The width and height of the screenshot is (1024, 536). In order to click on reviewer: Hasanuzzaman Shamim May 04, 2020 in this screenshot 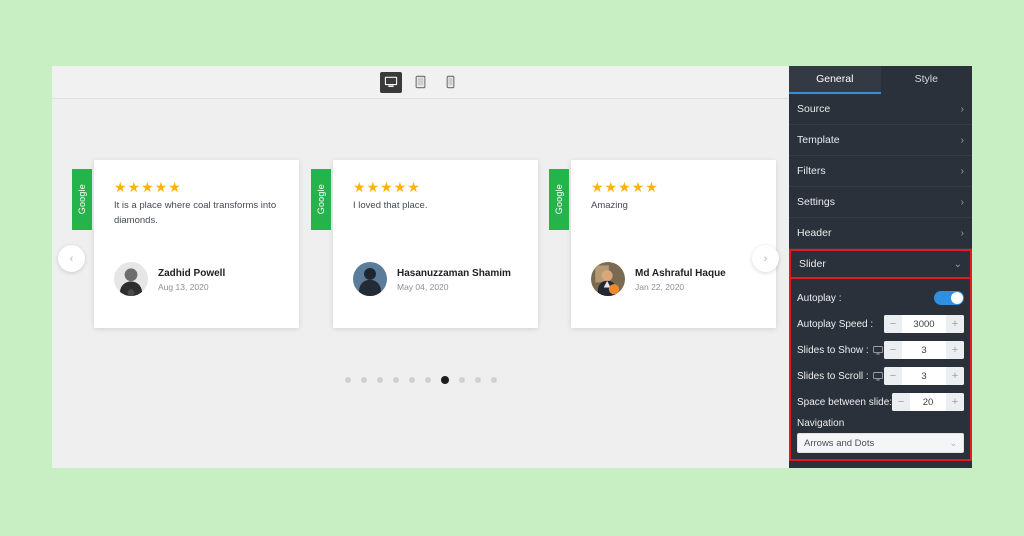, I will do `click(432, 279)`.